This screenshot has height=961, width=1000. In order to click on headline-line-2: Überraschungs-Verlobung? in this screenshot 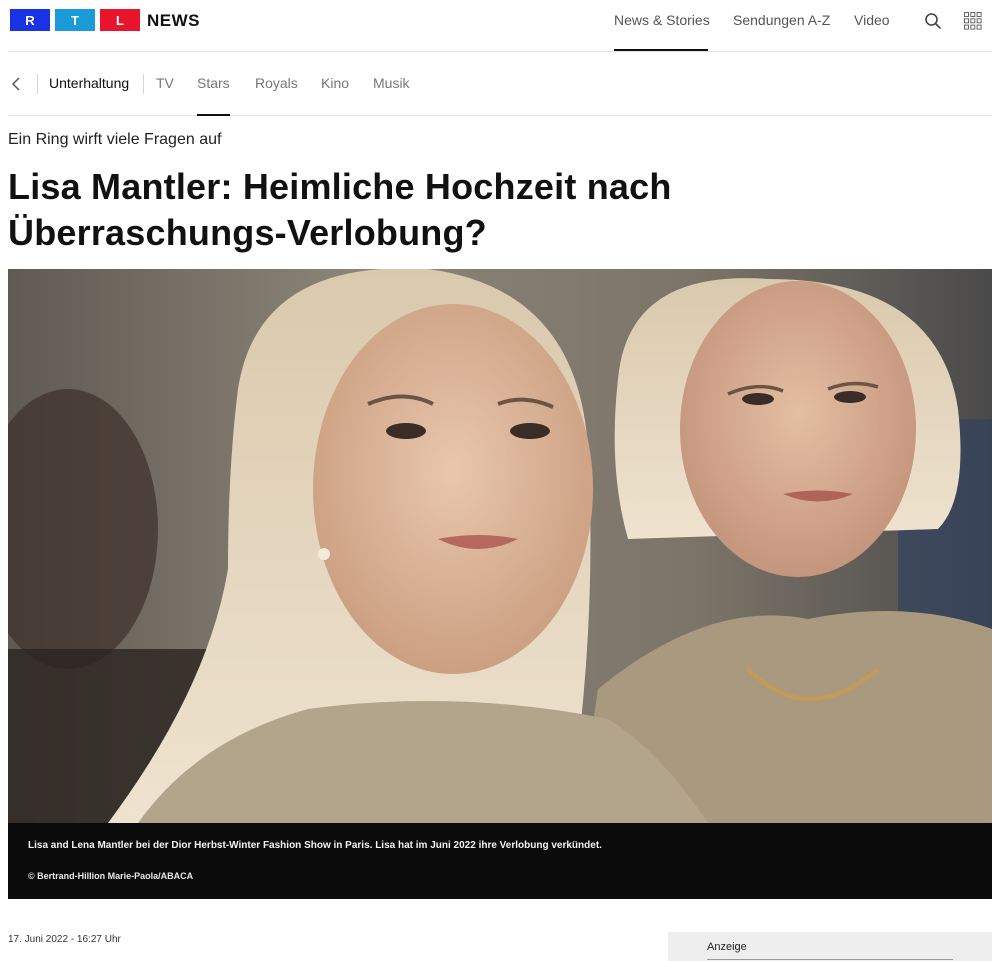, I will do `click(247, 232)`.